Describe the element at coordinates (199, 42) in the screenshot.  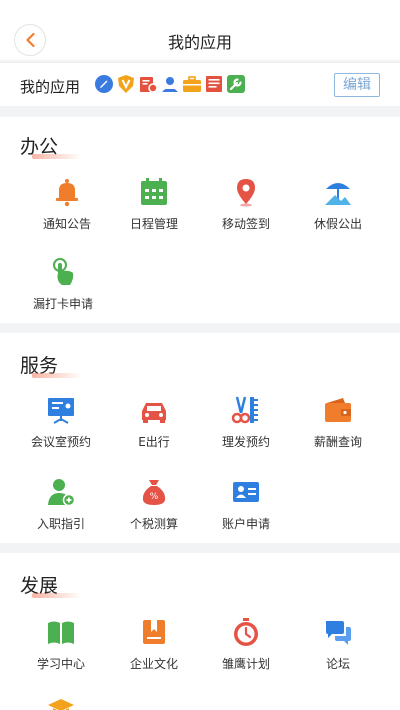
I see `page-title: 我的应用` at that location.